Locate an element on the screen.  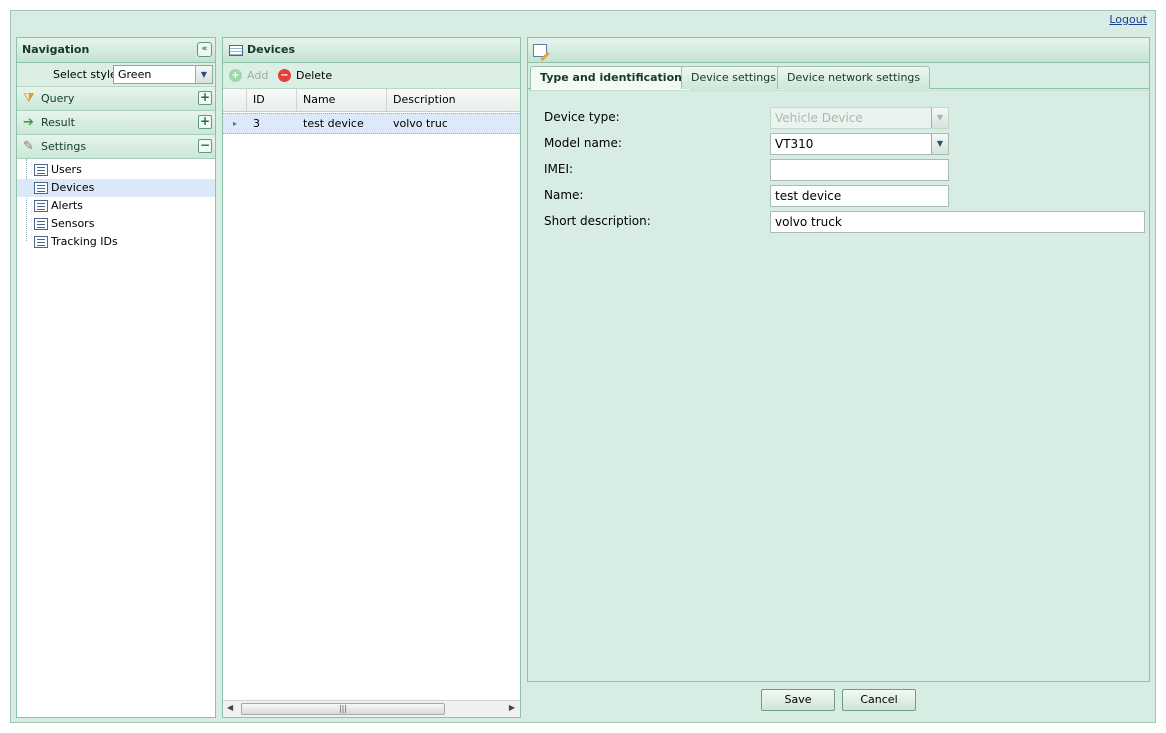
add-icon: + is located at coordinates (235, 75).